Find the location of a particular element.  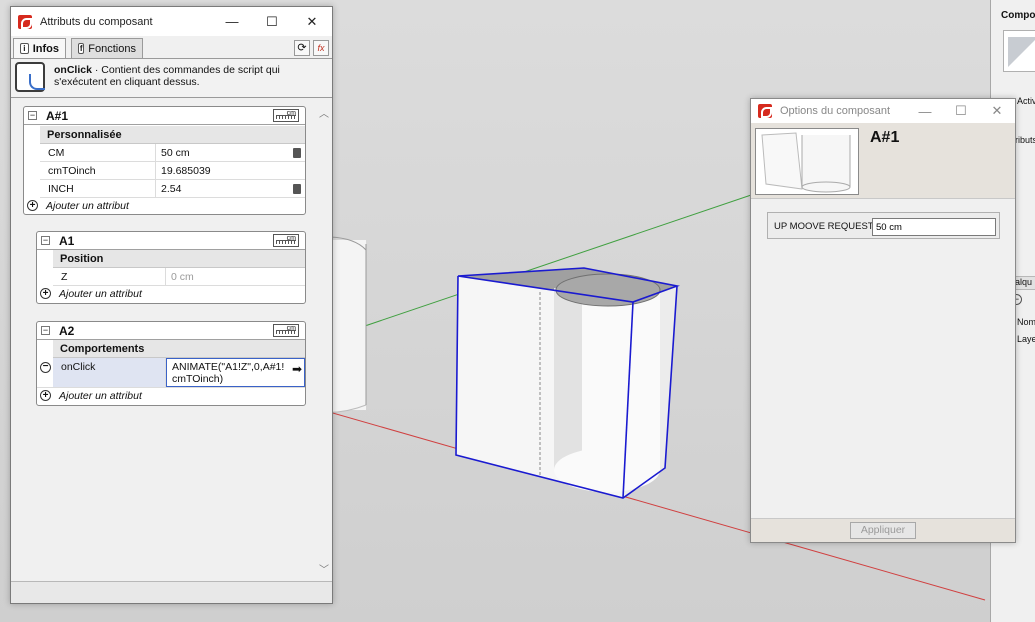

vertical-scrollbar: ︿ ﹀ is located at coordinates (324, 339).